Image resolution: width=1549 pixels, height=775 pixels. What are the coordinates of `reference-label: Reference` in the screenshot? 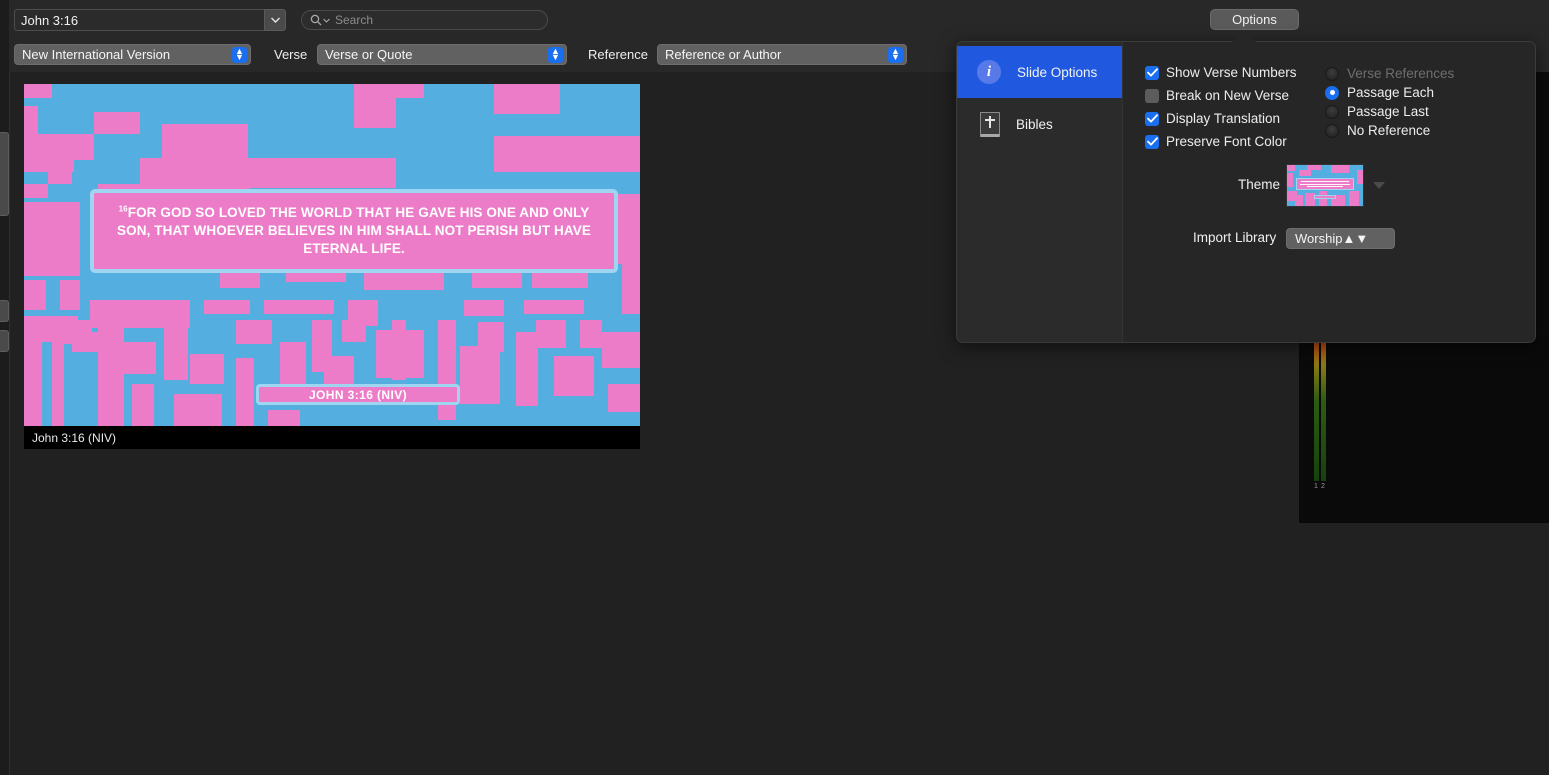 It's located at (618, 54).